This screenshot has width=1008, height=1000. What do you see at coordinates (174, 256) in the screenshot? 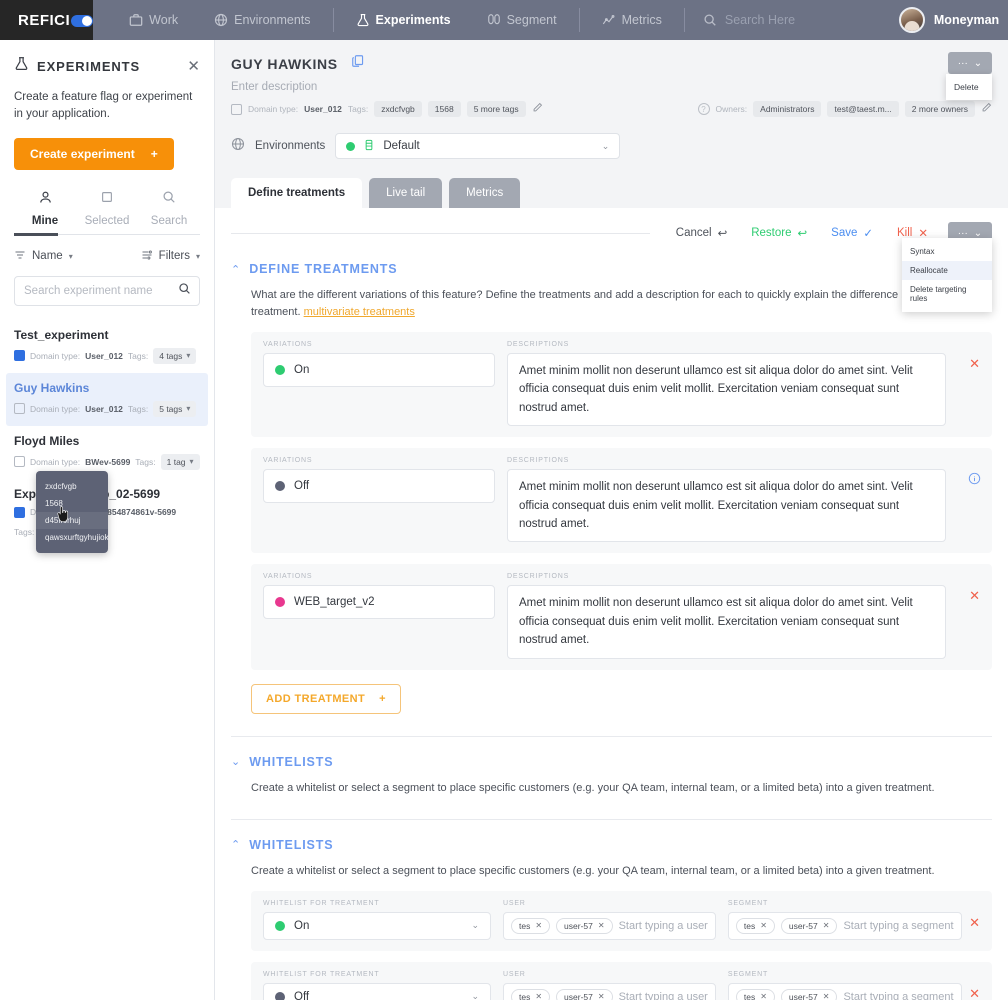
I see `filters-label: Filters` at bounding box center [174, 256].